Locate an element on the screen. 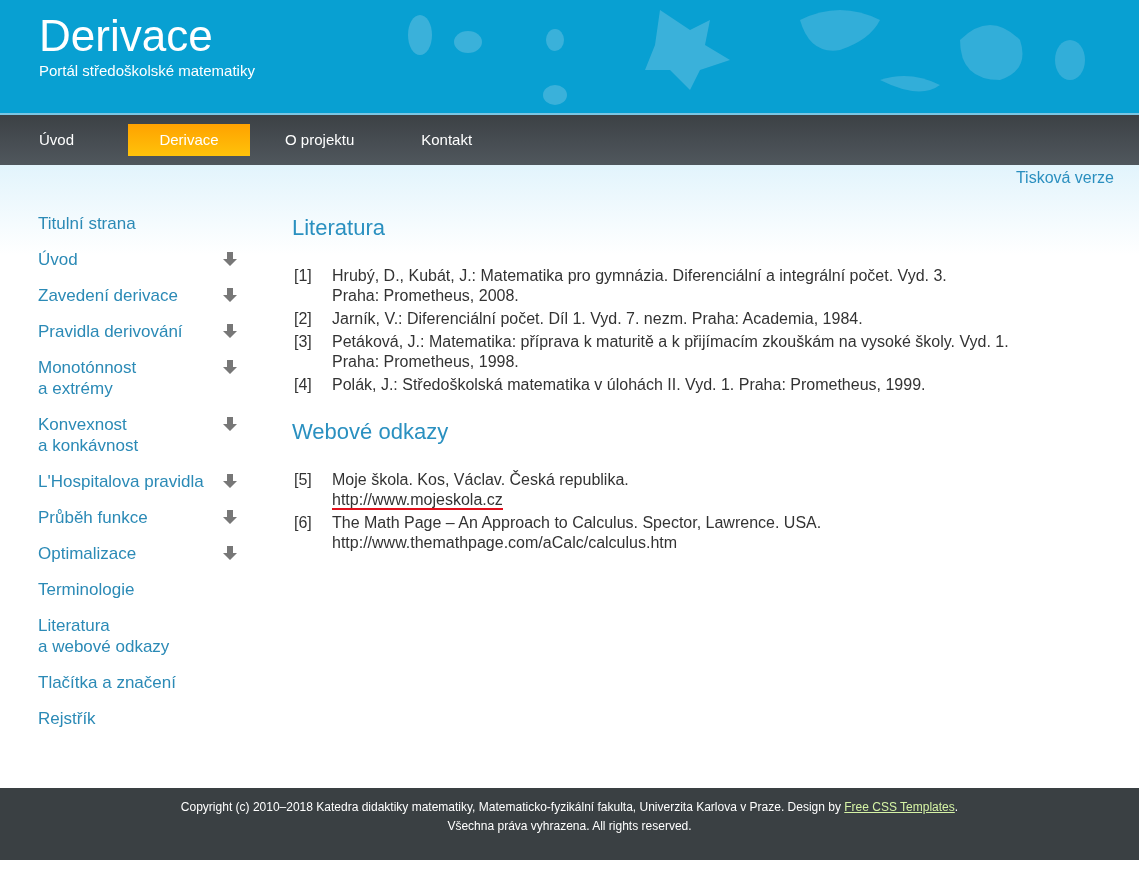  reference-url: http://www.mojeskola.cz is located at coordinates (417, 500).